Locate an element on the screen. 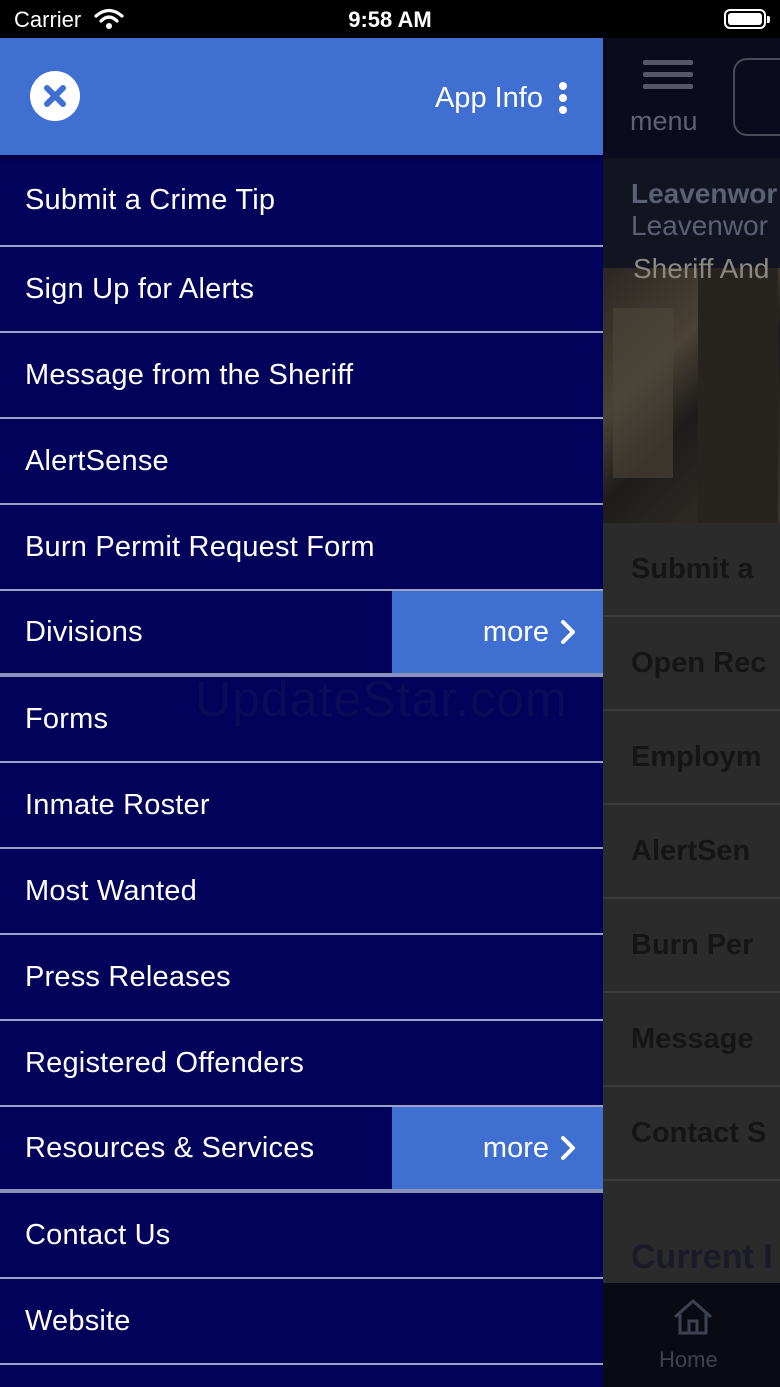 The image size is (780, 1387). app-info-button: App Info is located at coordinates (501, 98).